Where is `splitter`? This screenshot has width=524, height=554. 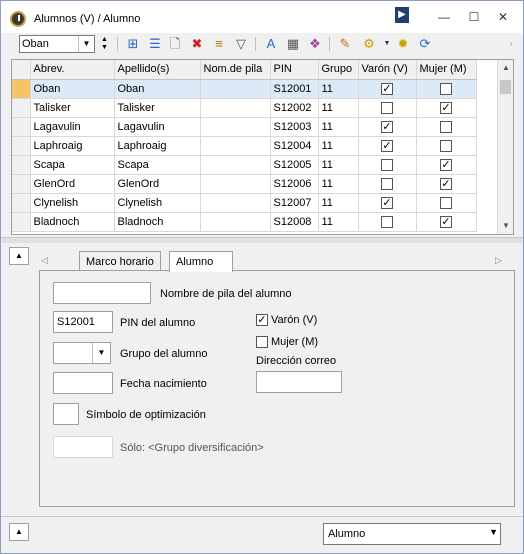 splitter is located at coordinates (262, 240).